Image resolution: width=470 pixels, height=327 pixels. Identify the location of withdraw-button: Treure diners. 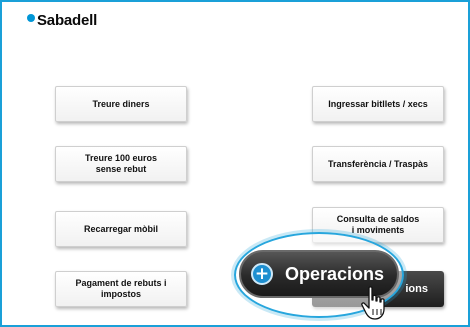
(121, 104).